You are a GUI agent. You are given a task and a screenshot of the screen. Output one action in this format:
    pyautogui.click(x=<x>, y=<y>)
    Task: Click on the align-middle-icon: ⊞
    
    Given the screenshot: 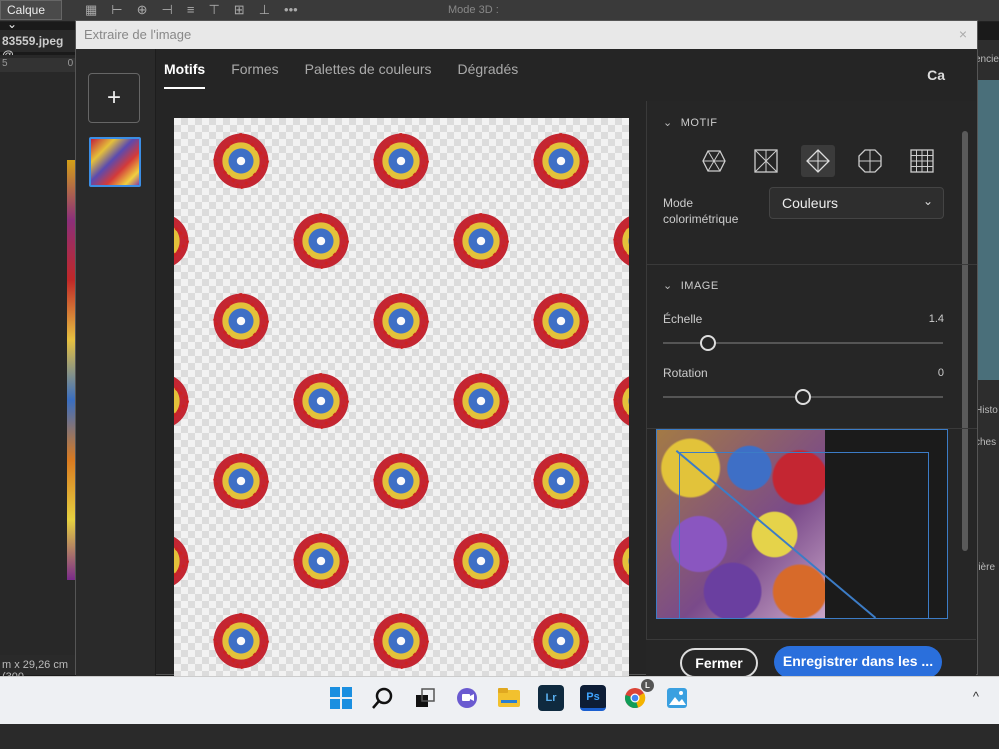 What is the action you would take?
    pyautogui.click(x=239, y=10)
    